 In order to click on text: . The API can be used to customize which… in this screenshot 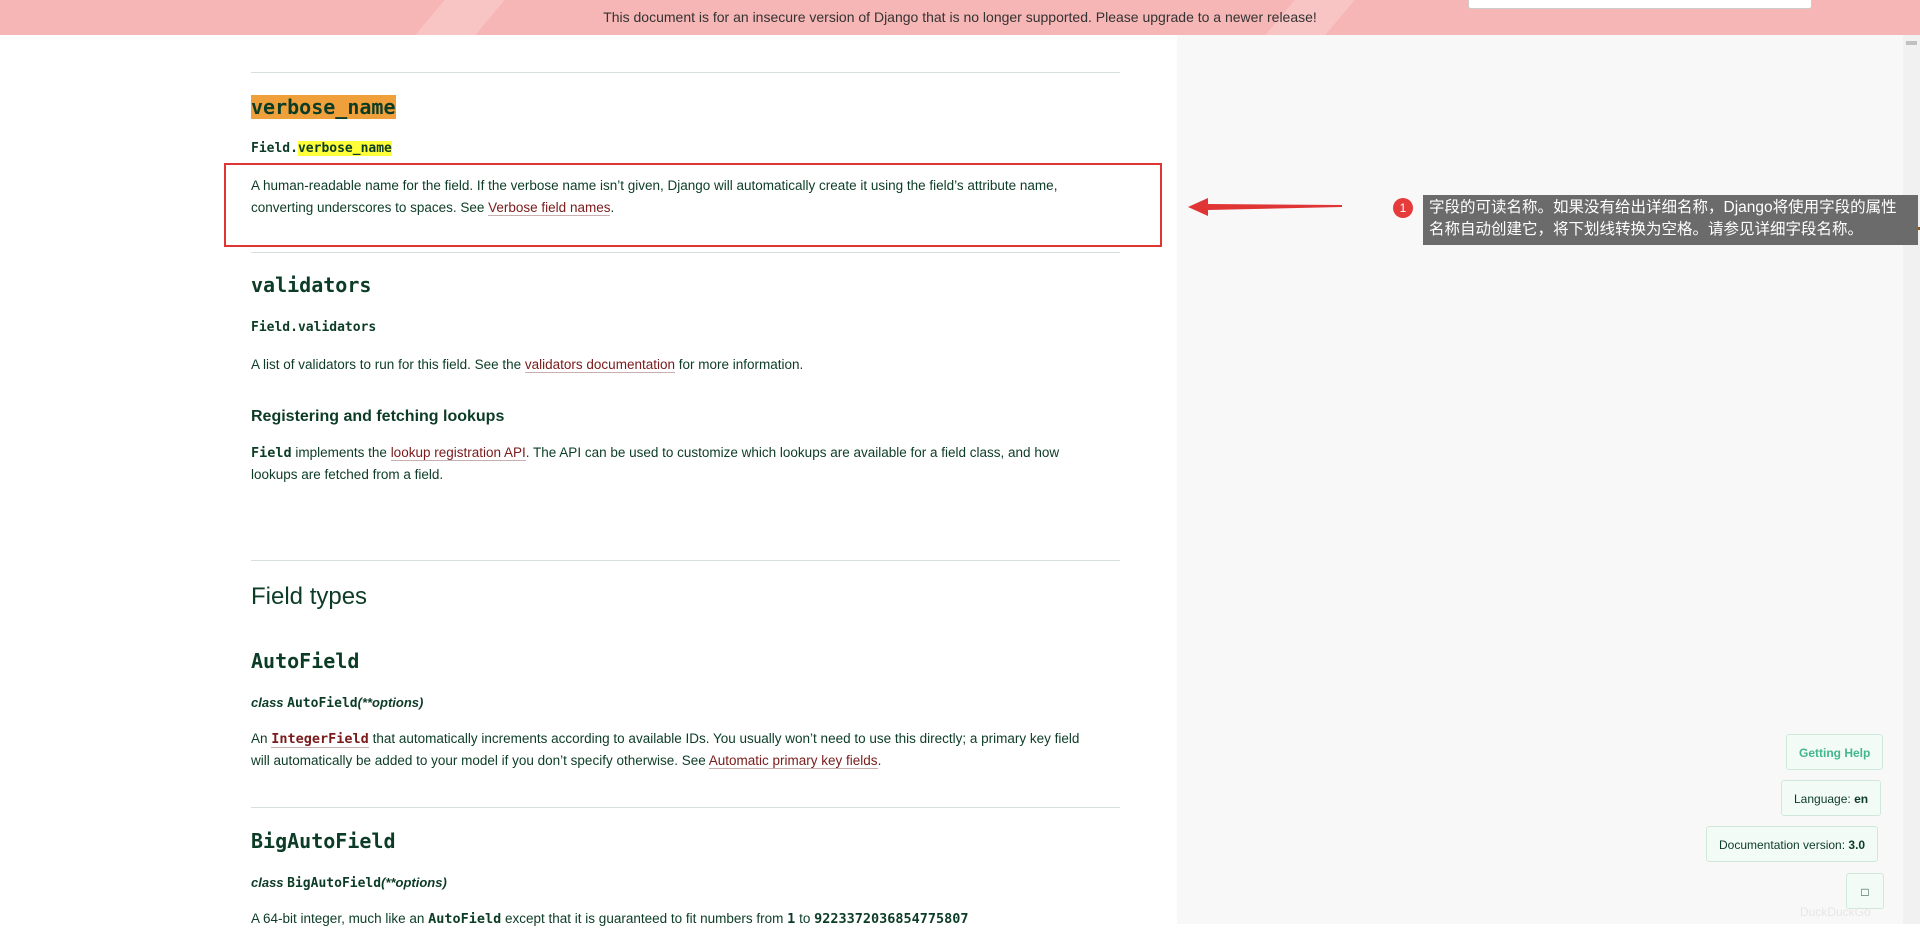, I will do `click(792, 452)`.